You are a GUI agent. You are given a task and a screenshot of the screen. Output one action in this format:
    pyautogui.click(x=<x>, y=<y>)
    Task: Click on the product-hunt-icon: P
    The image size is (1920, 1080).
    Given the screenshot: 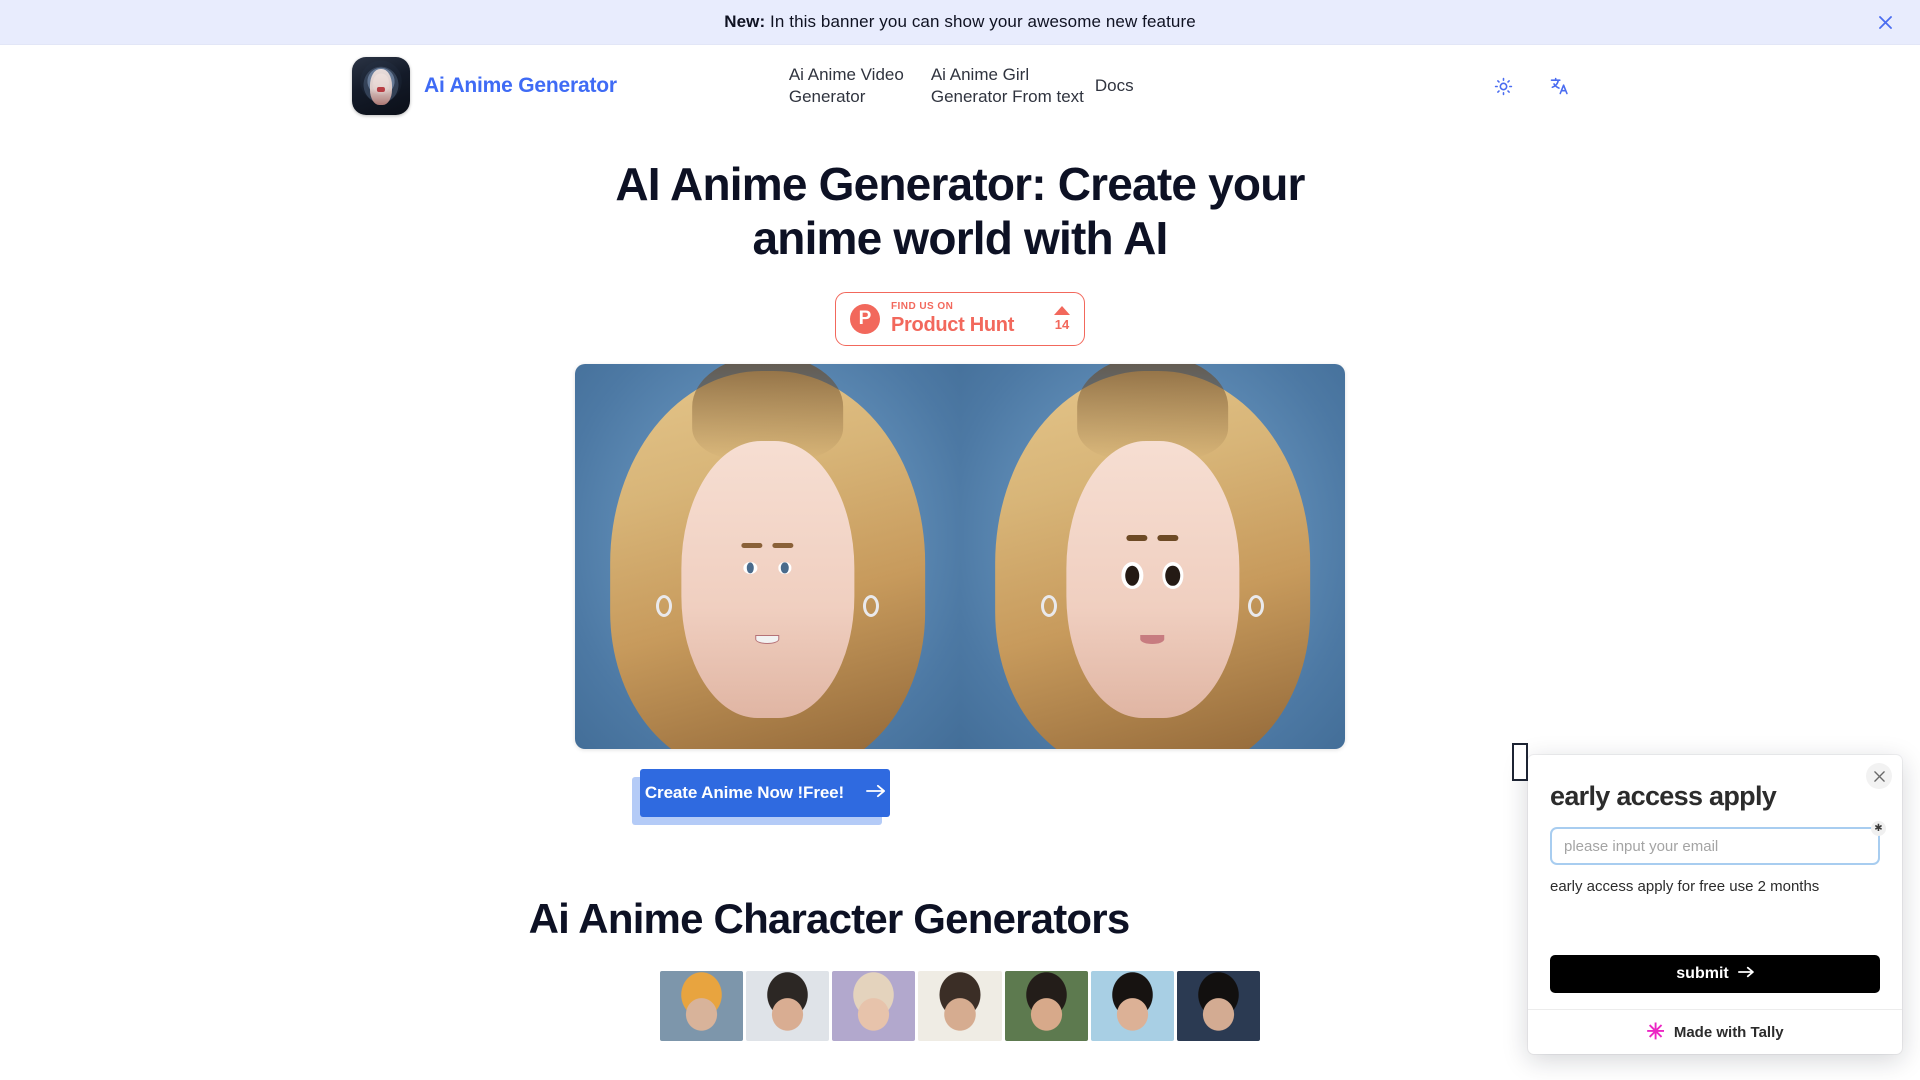 What is the action you would take?
    pyautogui.click(x=865, y=318)
    